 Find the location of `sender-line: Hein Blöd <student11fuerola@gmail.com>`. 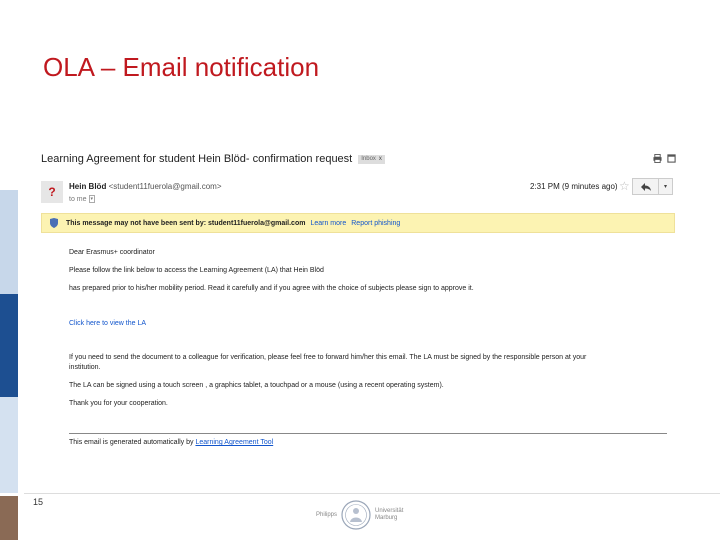

sender-line: Hein Blöd <student11fuerola@gmail.com> is located at coordinates (145, 186).